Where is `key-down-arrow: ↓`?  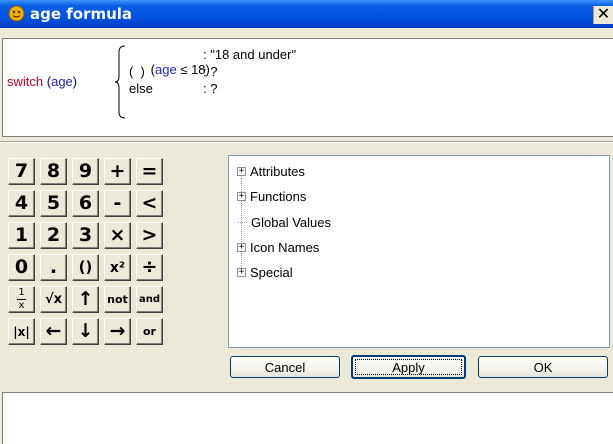 key-down-arrow: ↓ is located at coordinates (85, 331).